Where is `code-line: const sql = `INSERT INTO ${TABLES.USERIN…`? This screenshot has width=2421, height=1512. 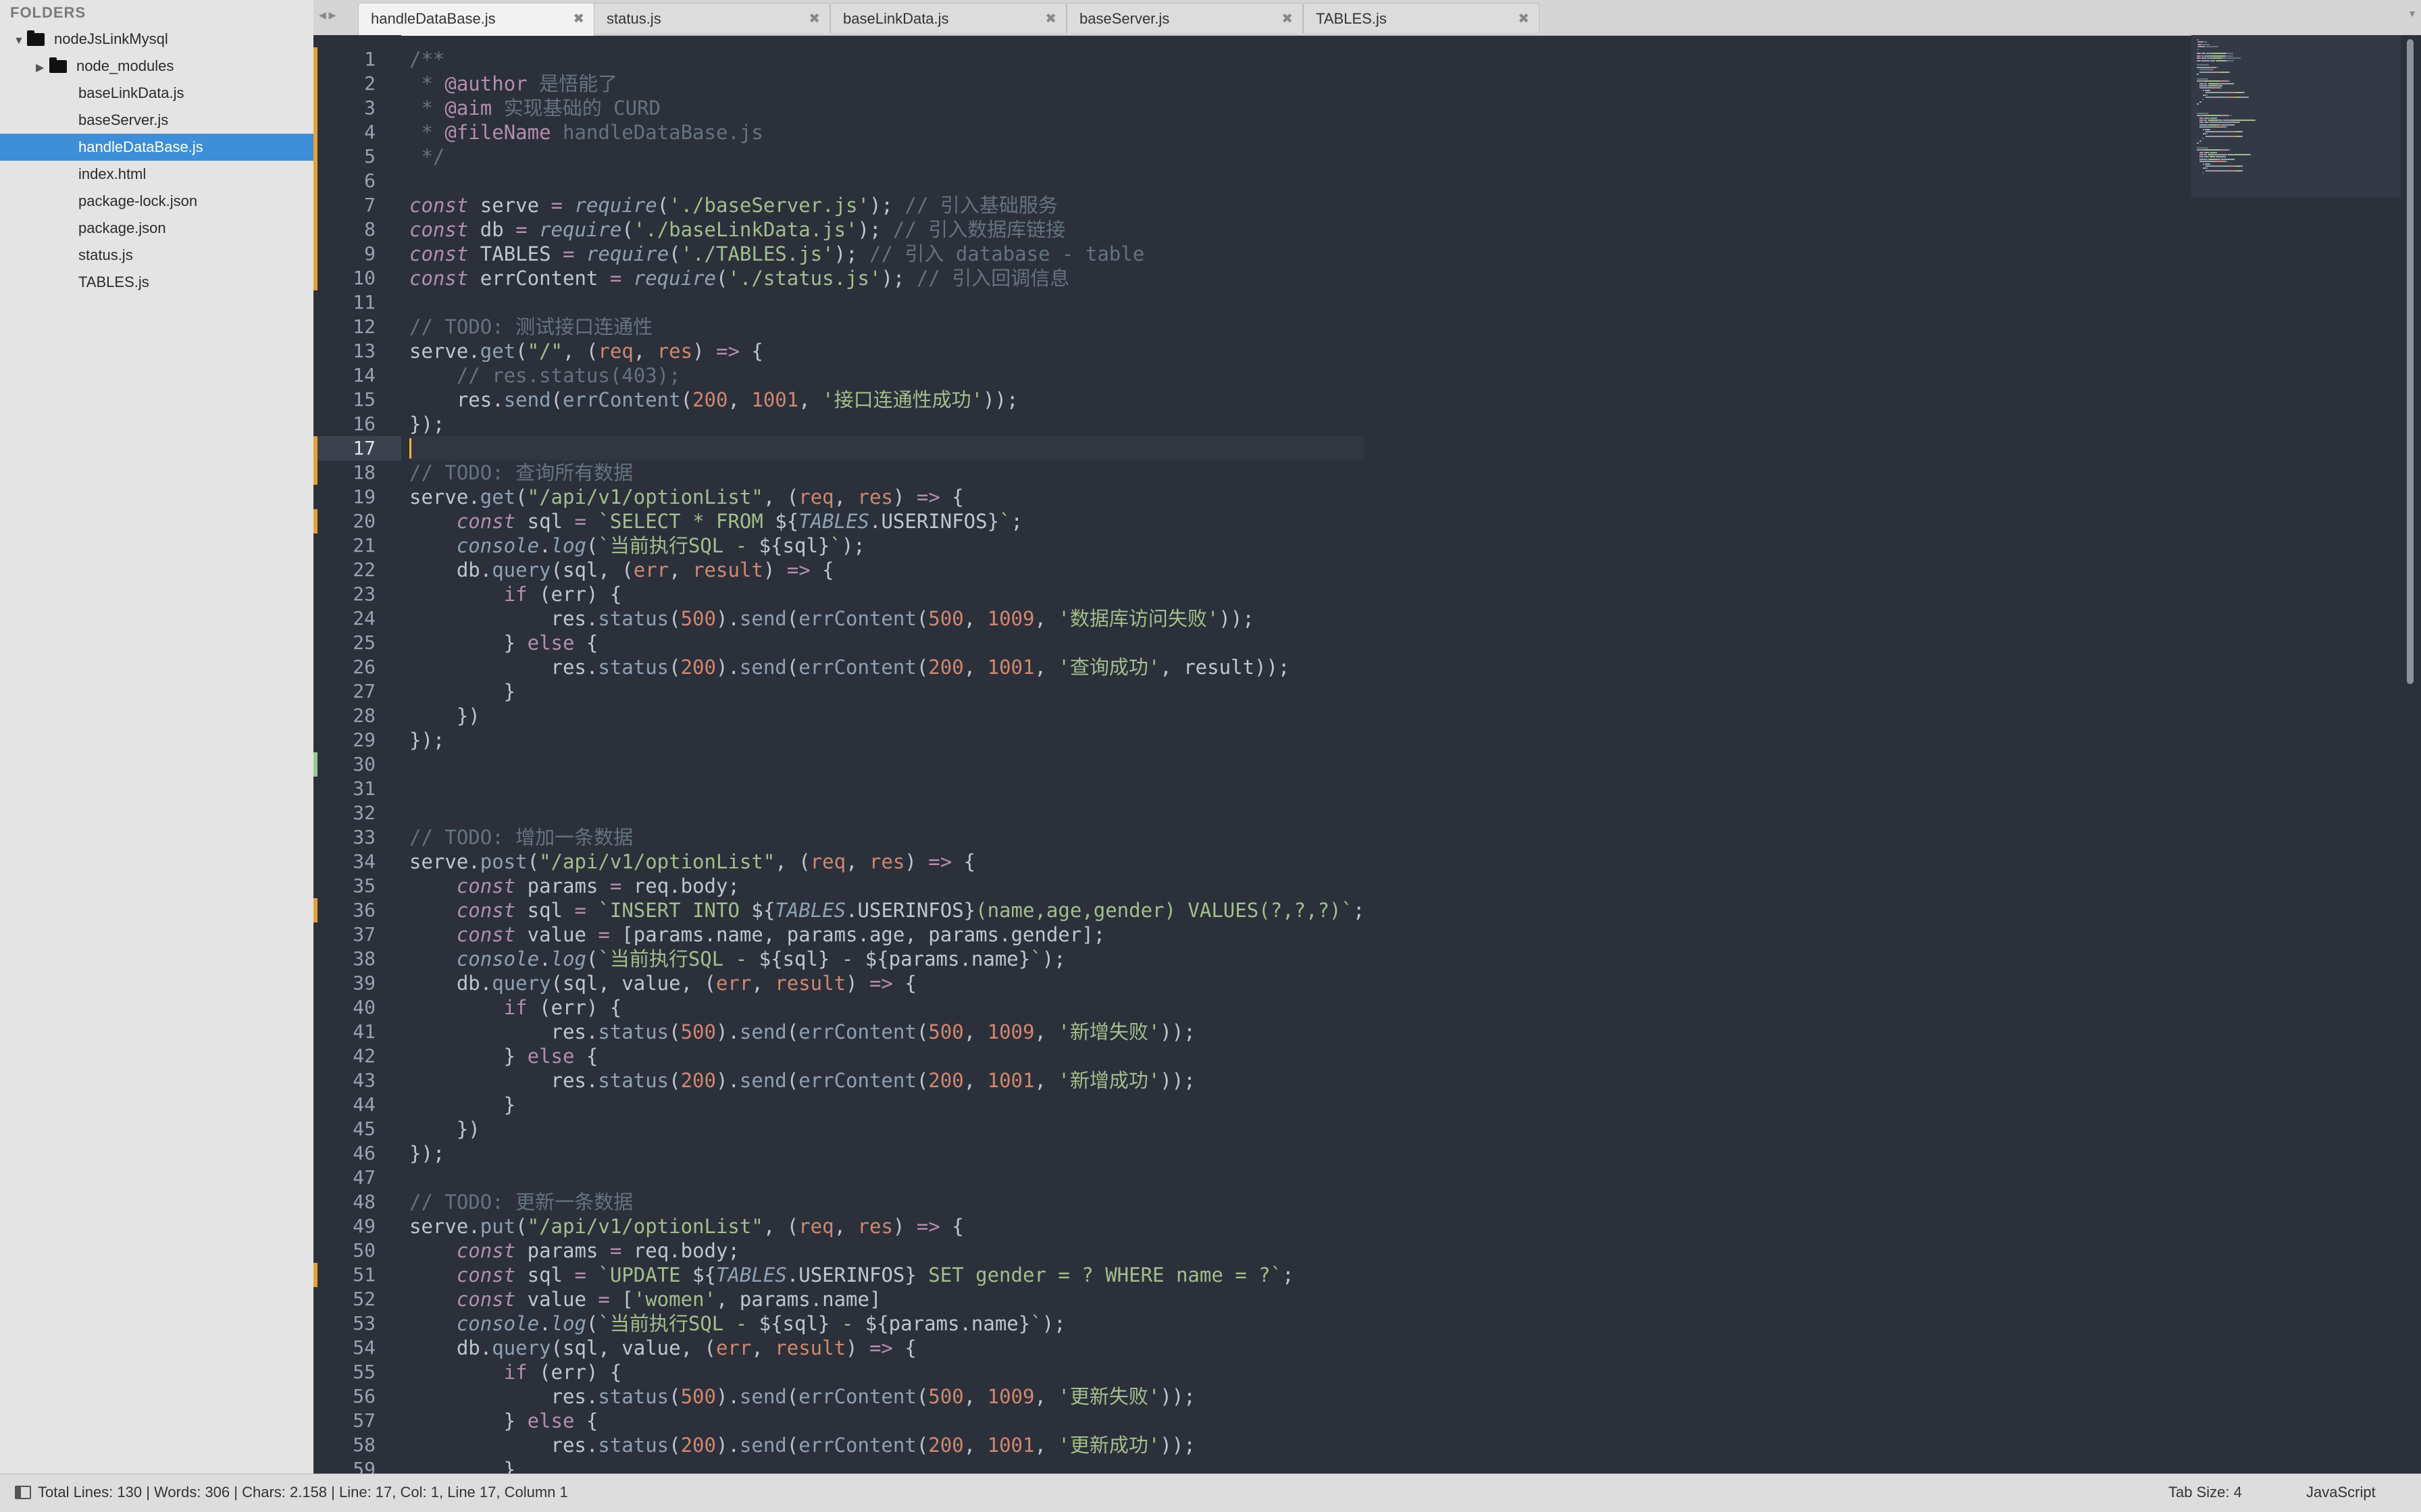 code-line: const sql = `INSERT INTO ${TABLES.USERIN… is located at coordinates (887, 910).